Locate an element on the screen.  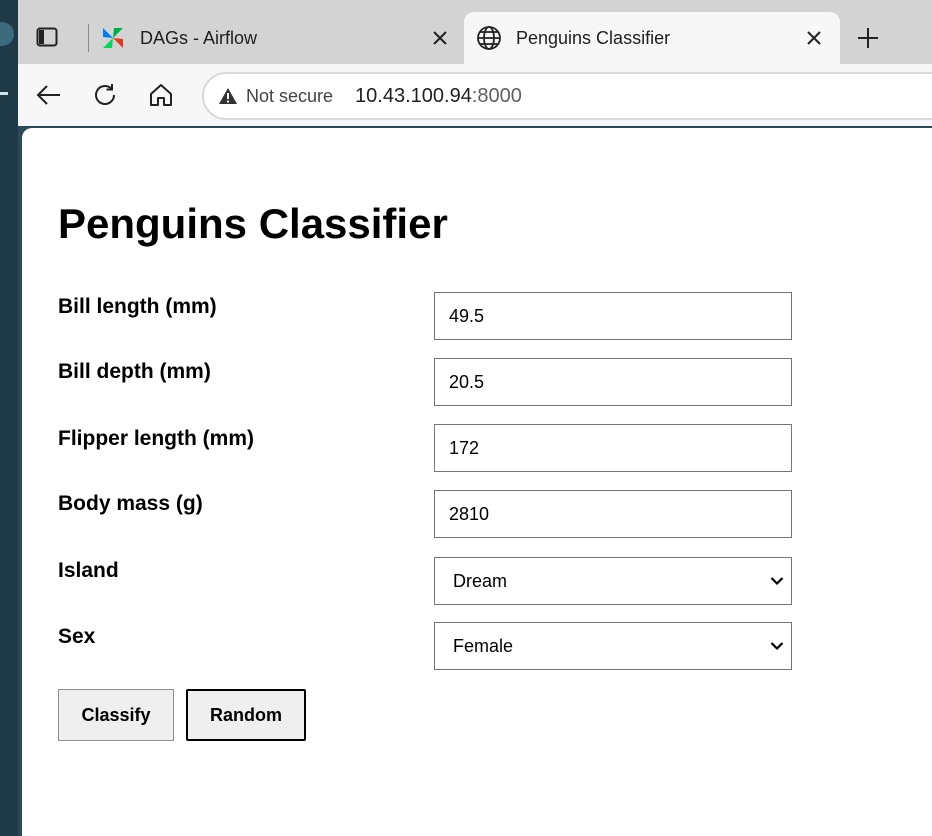
bill-depth-input: 20.5 is located at coordinates (613, 382).